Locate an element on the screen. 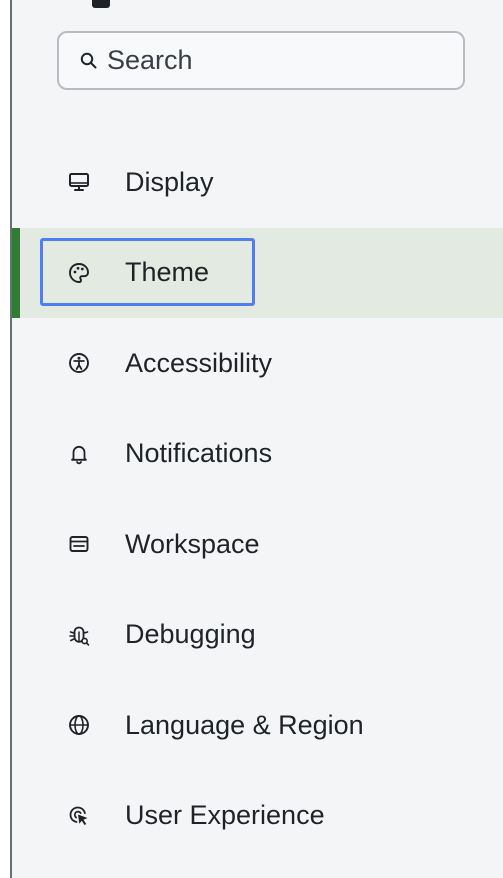 This screenshot has width=503, height=878. sidebar-item-display: Display is located at coordinates (257, 182).